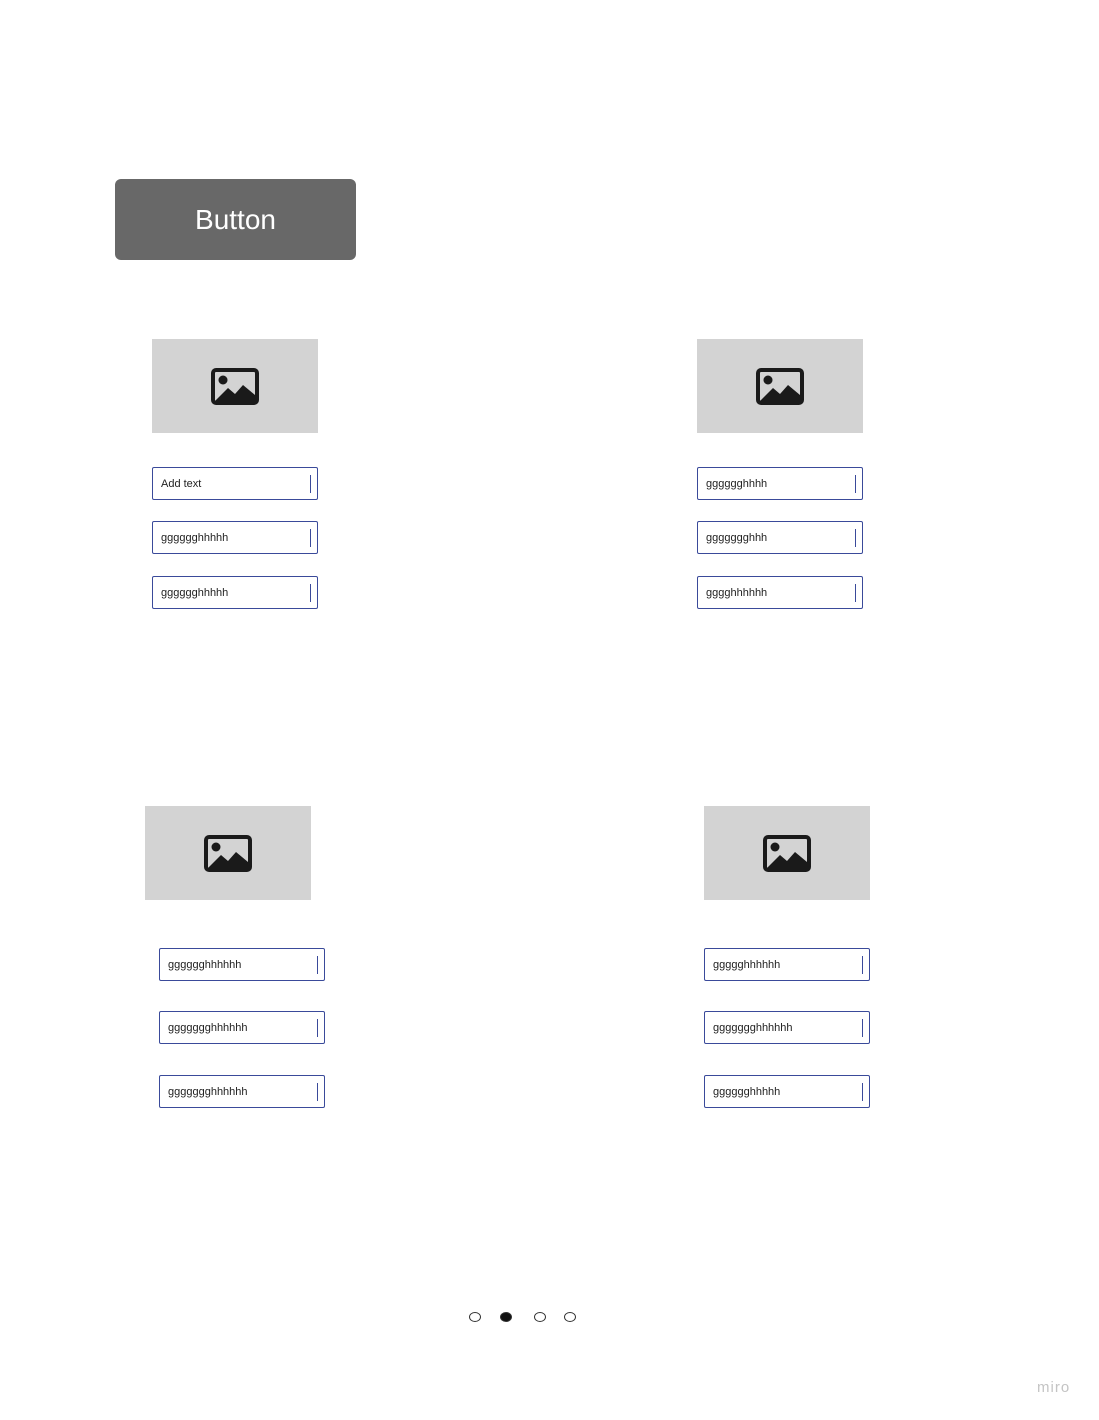 This screenshot has width=1099, height=1420. I want to click on text-field: Add text, so click(235, 483).